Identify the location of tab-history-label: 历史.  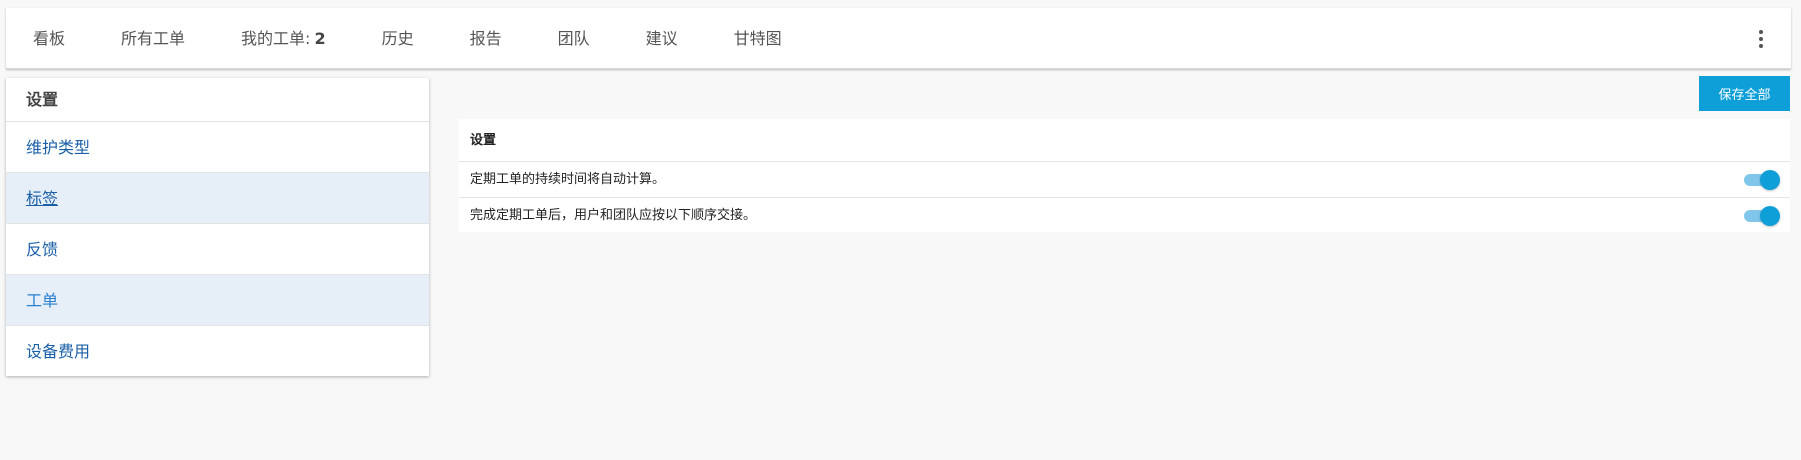
(397, 38).